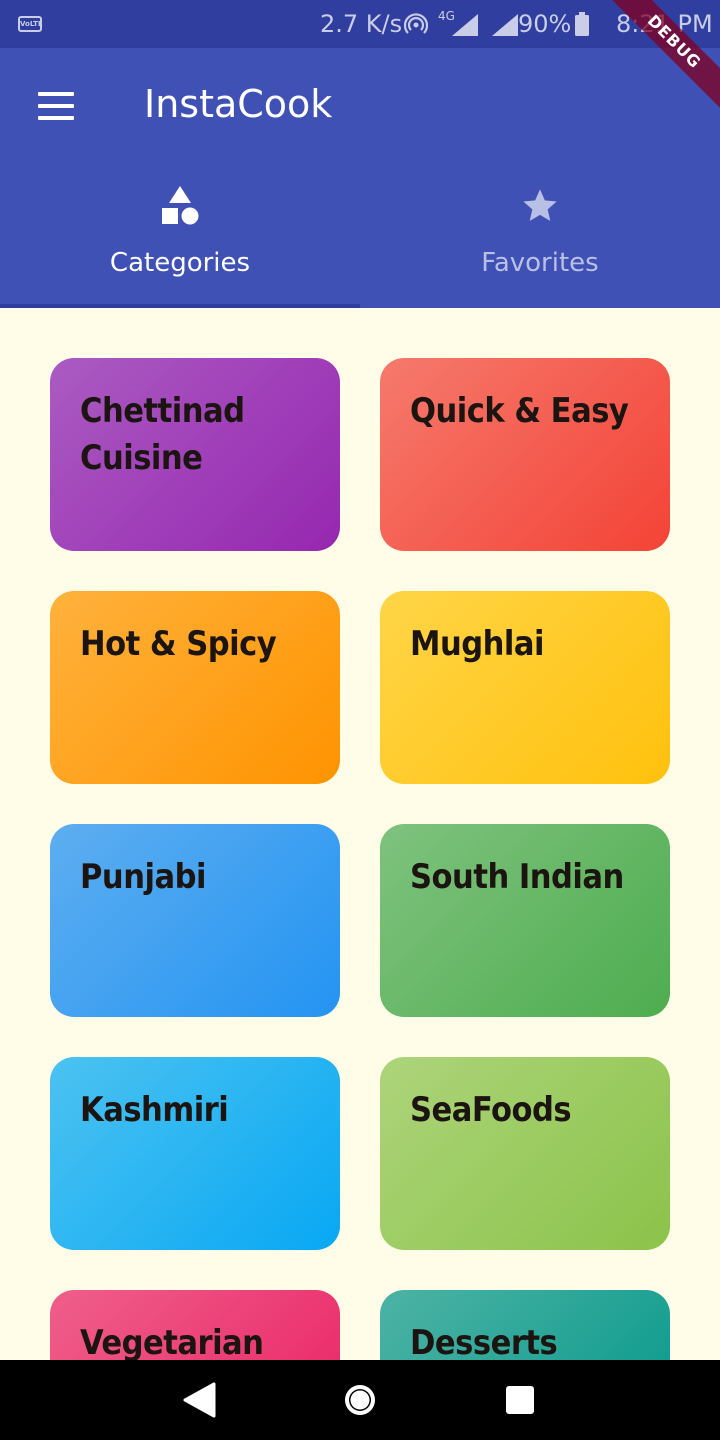  I want to click on signal-icon-secondary, so click(505, 25).